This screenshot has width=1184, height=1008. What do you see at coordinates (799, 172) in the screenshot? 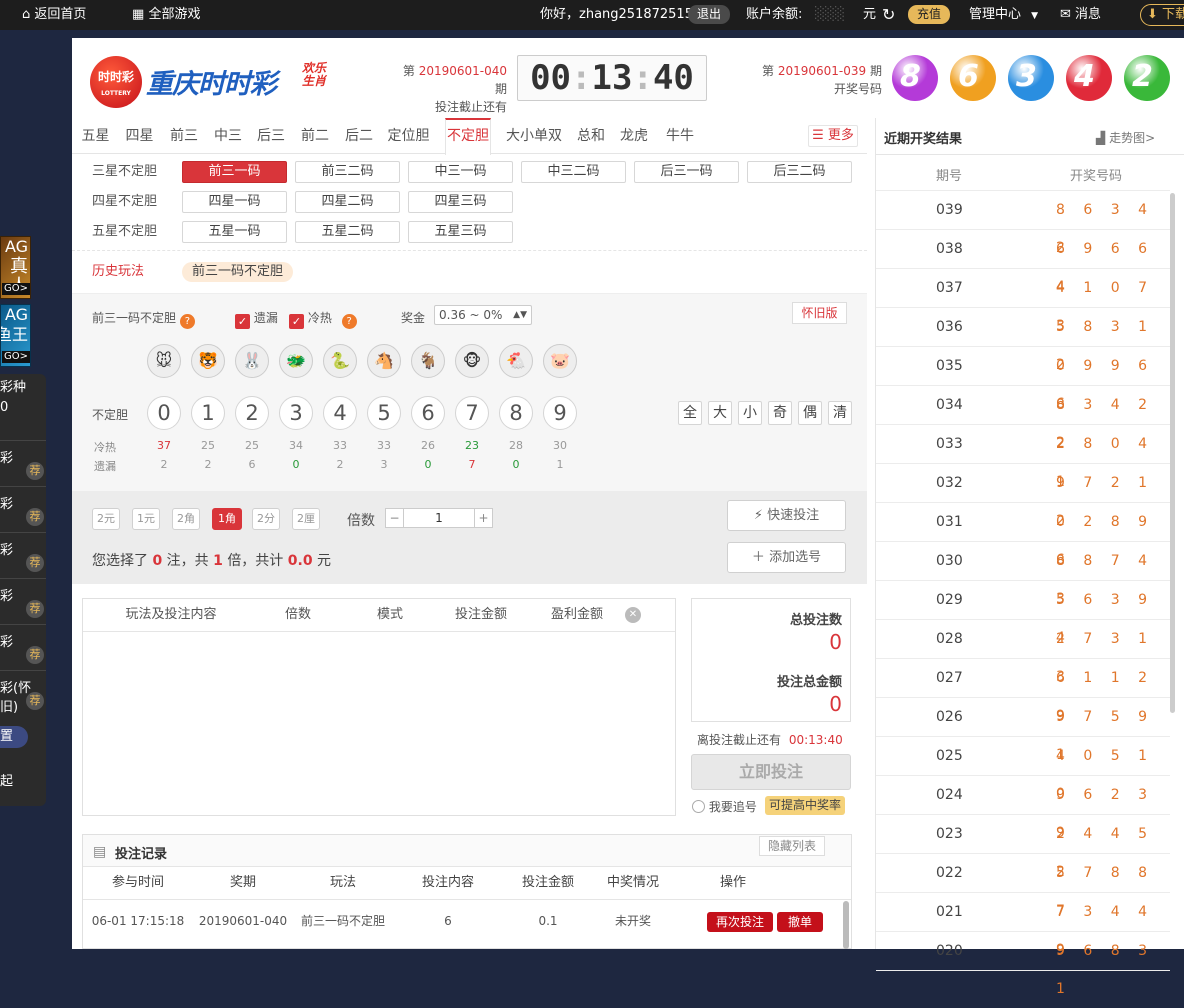
I see `play-option-button: 后三二码` at bounding box center [799, 172].